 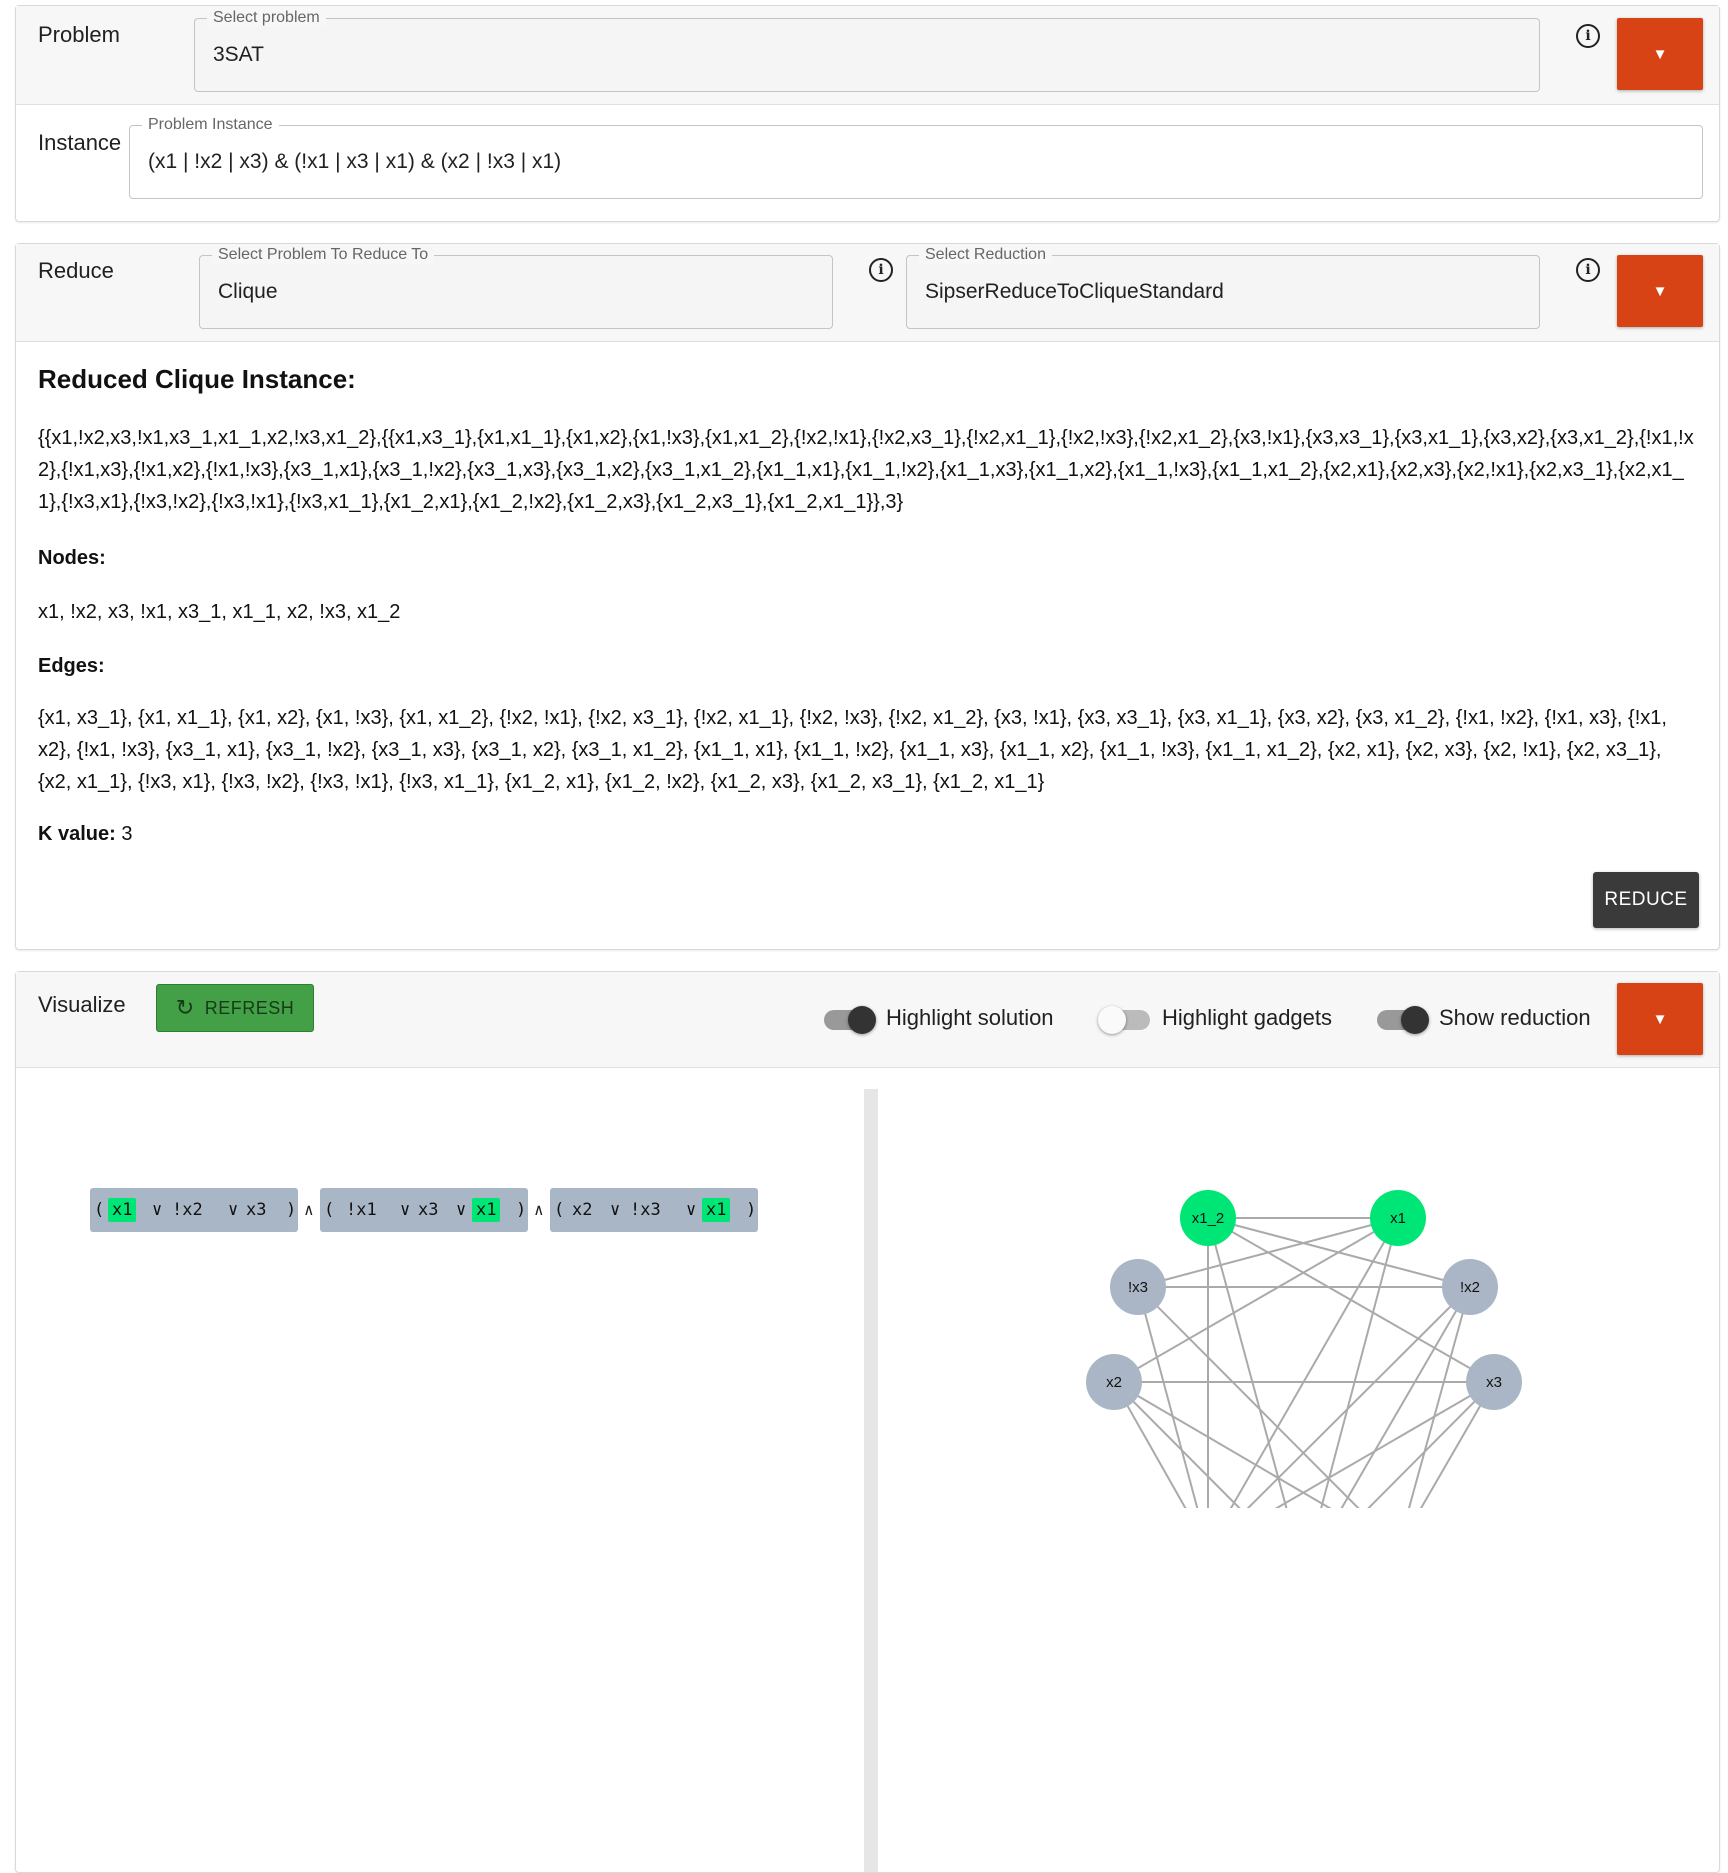 I want to click on clause-1: ( x1 ∨ !x2 ∨ x3 ), so click(x=194, y=1210).